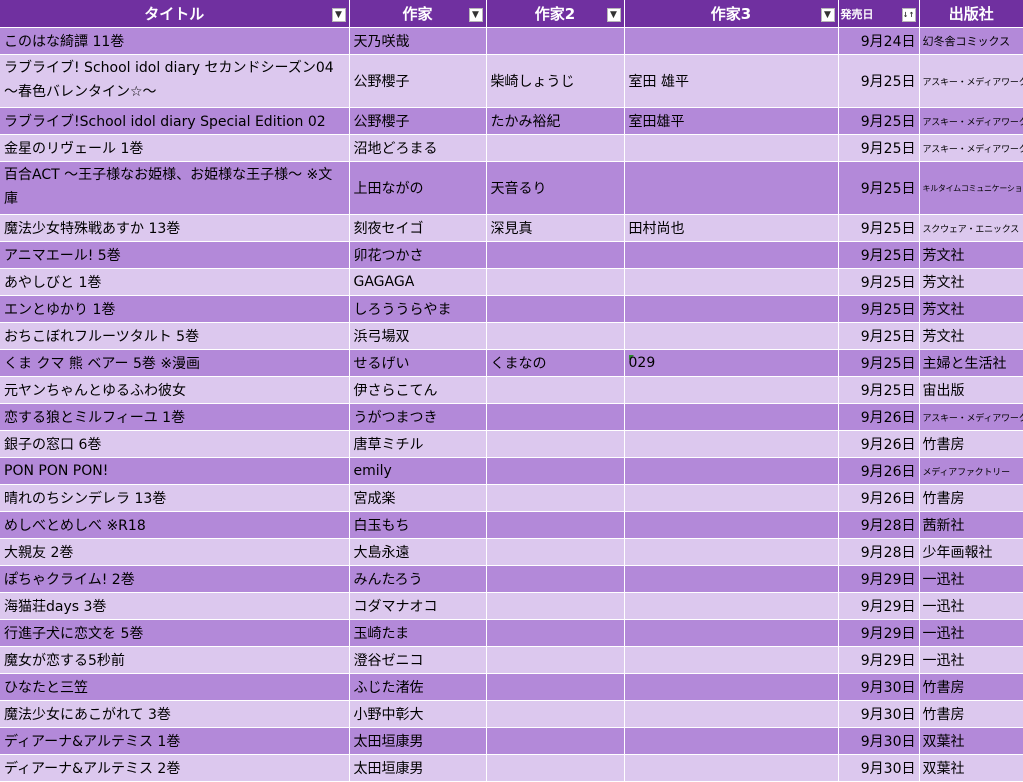 Image resolution: width=1023 pixels, height=782 pixels. What do you see at coordinates (417, 417) in the screenshot?
I see `cell-author1: うがつまつき` at bounding box center [417, 417].